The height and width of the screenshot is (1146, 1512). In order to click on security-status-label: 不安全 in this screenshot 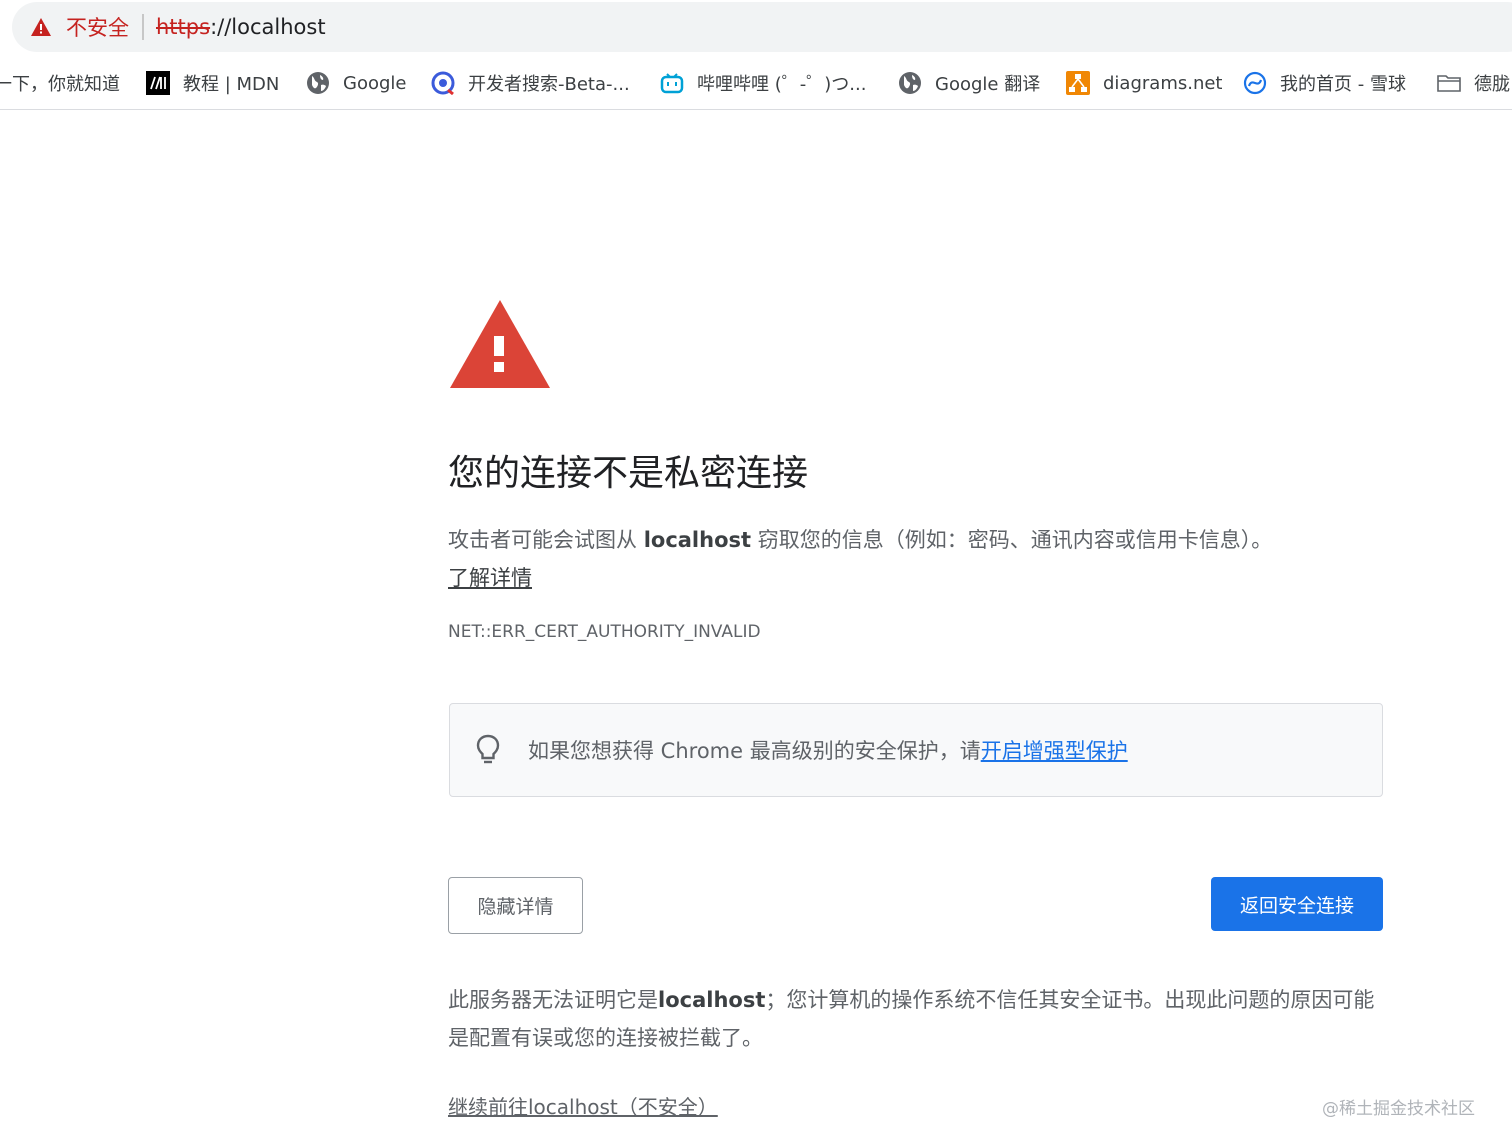, I will do `click(97, 27)`.